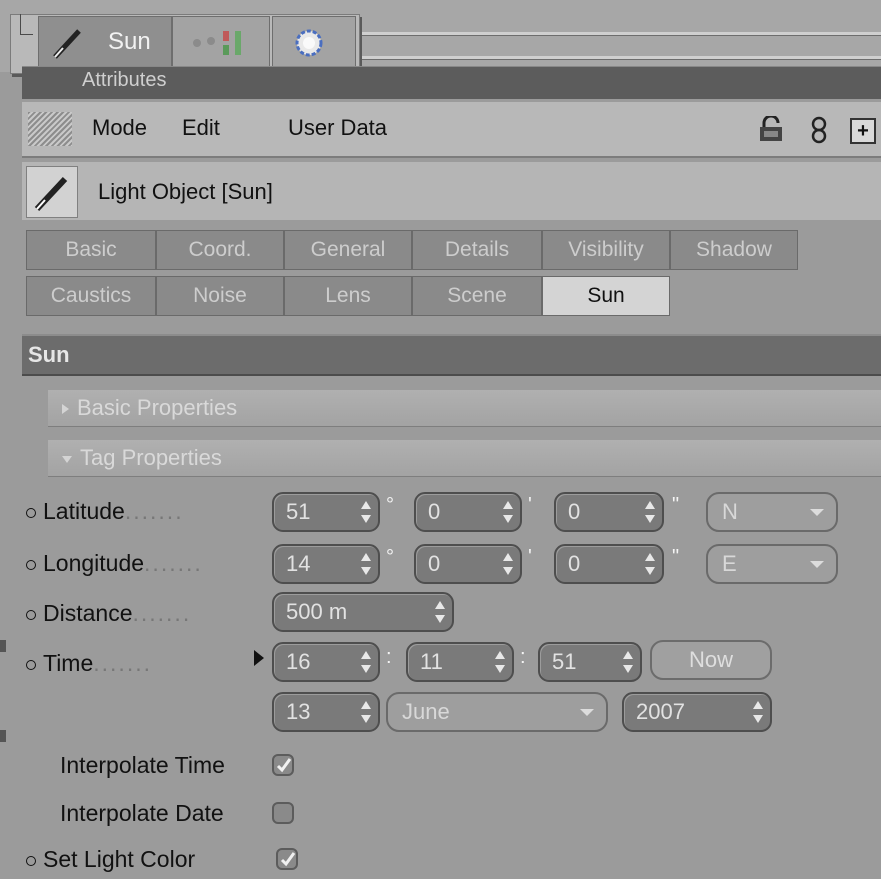 The height and width of the screenshot is (879, 881). What do you see at coordinates (468, 512) in the screenshot?
I see `latitude-minutes-input: 0` at bounding box center [468, 512].